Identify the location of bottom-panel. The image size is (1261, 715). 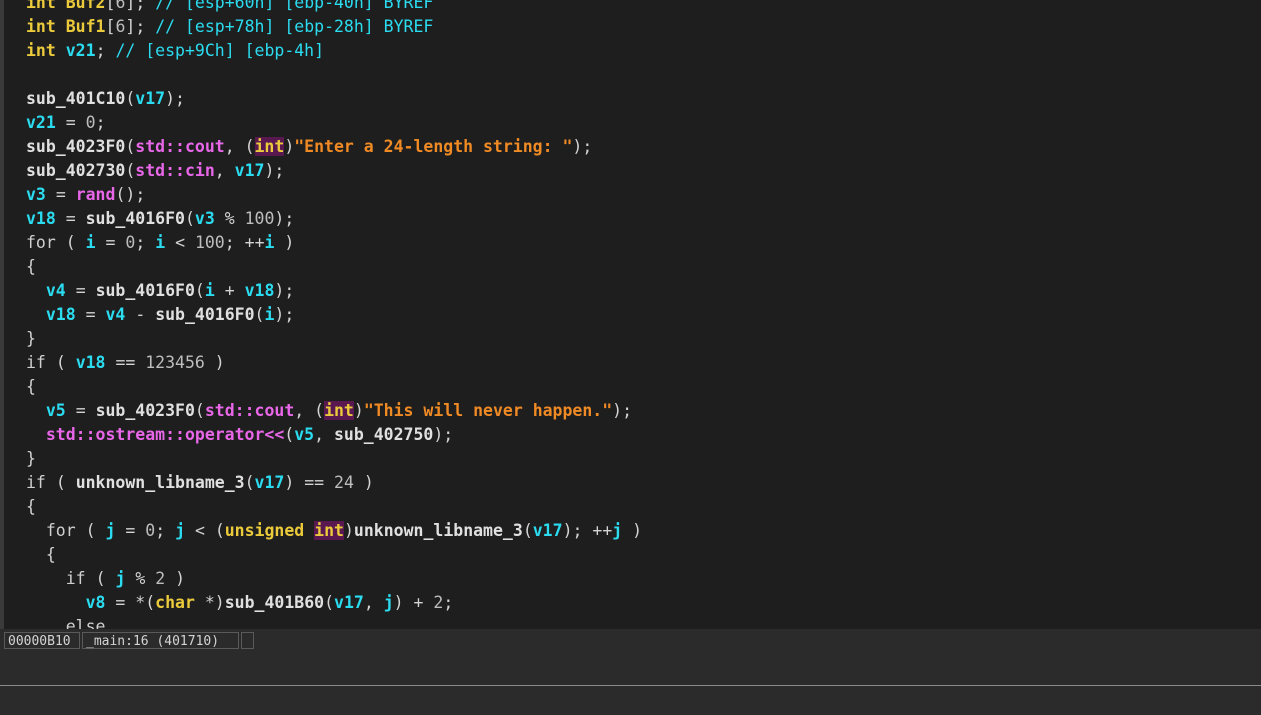
(630, 700).